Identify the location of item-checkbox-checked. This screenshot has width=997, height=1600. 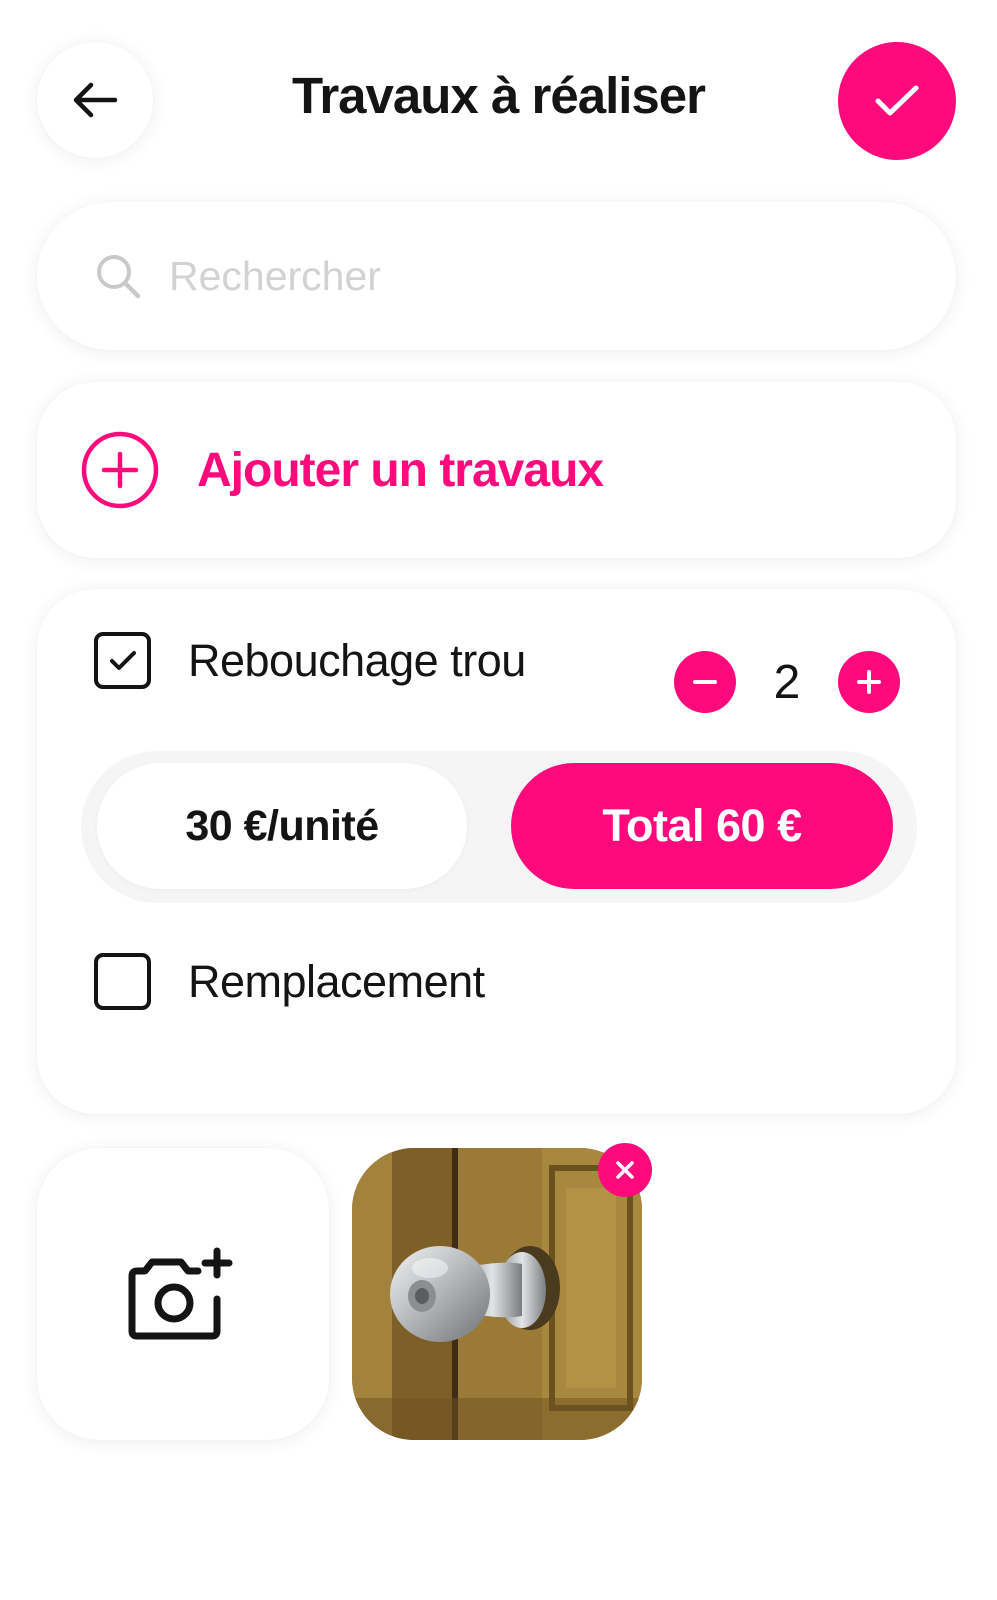
(122, 660).